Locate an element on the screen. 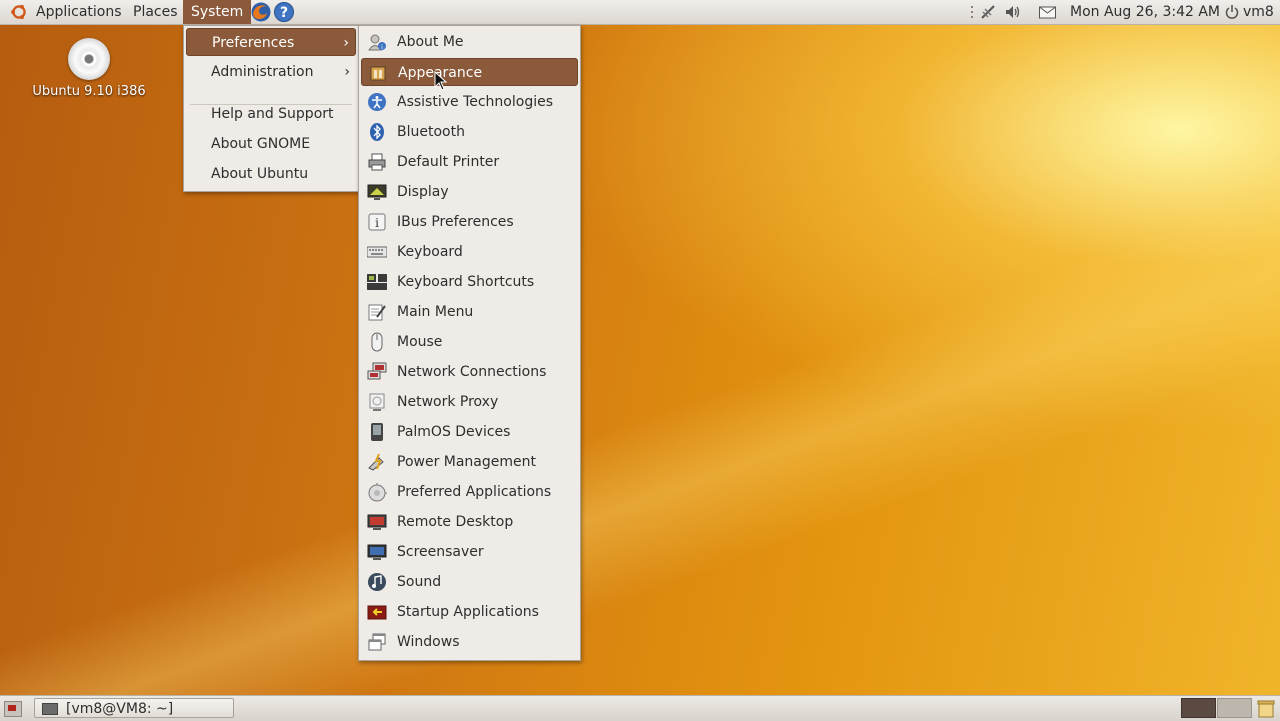 The image size is (1280, 721). menu-item-default-printer: Default Printer is located at coordinates (469, 162).